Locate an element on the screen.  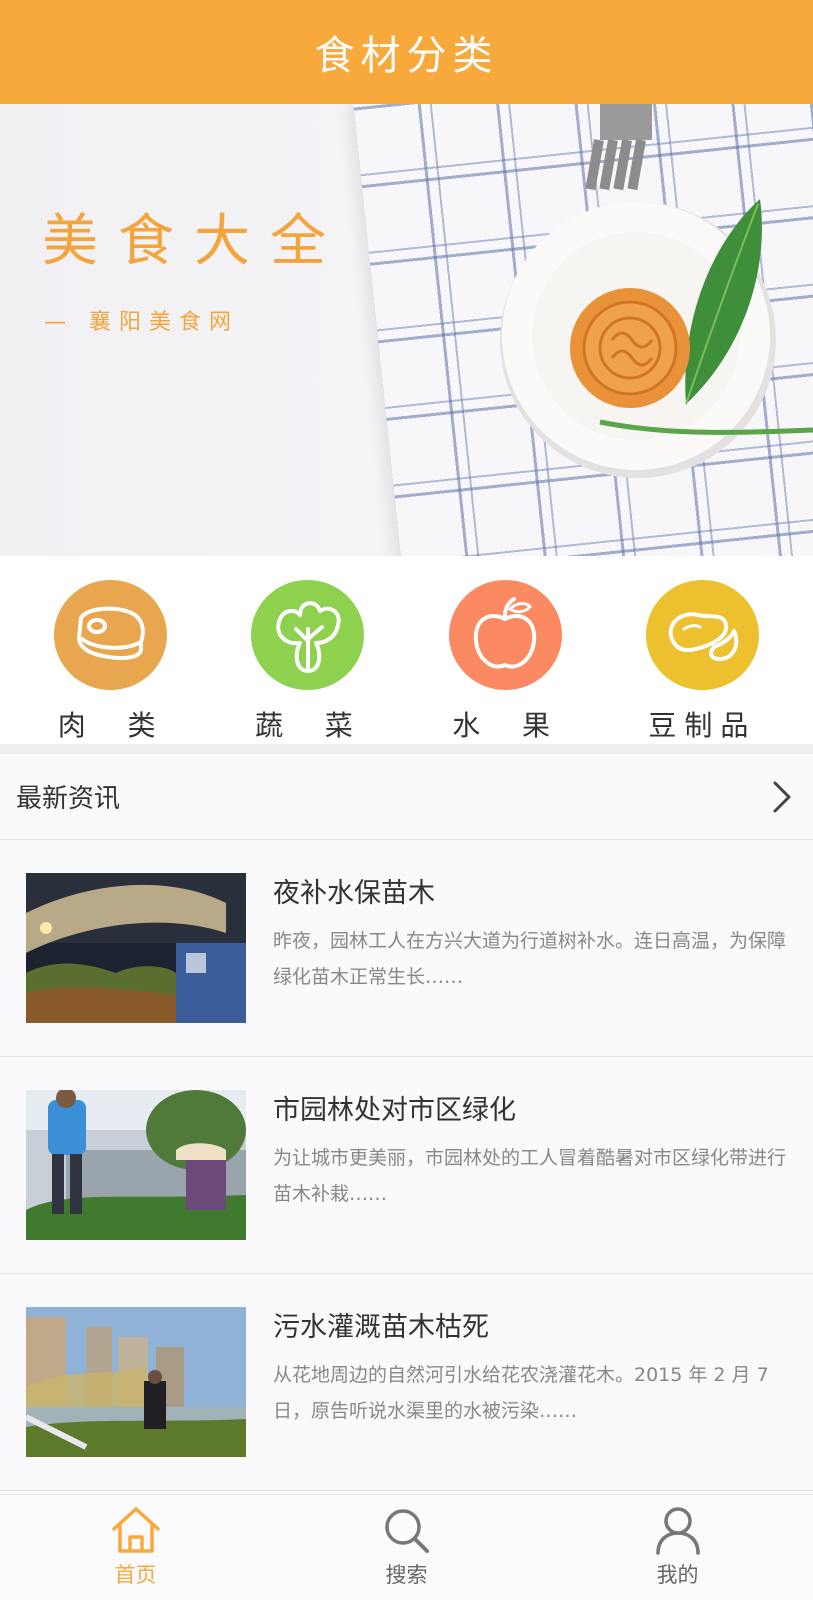
category-bean: 豆制品 is located at coordinates (702, 650).